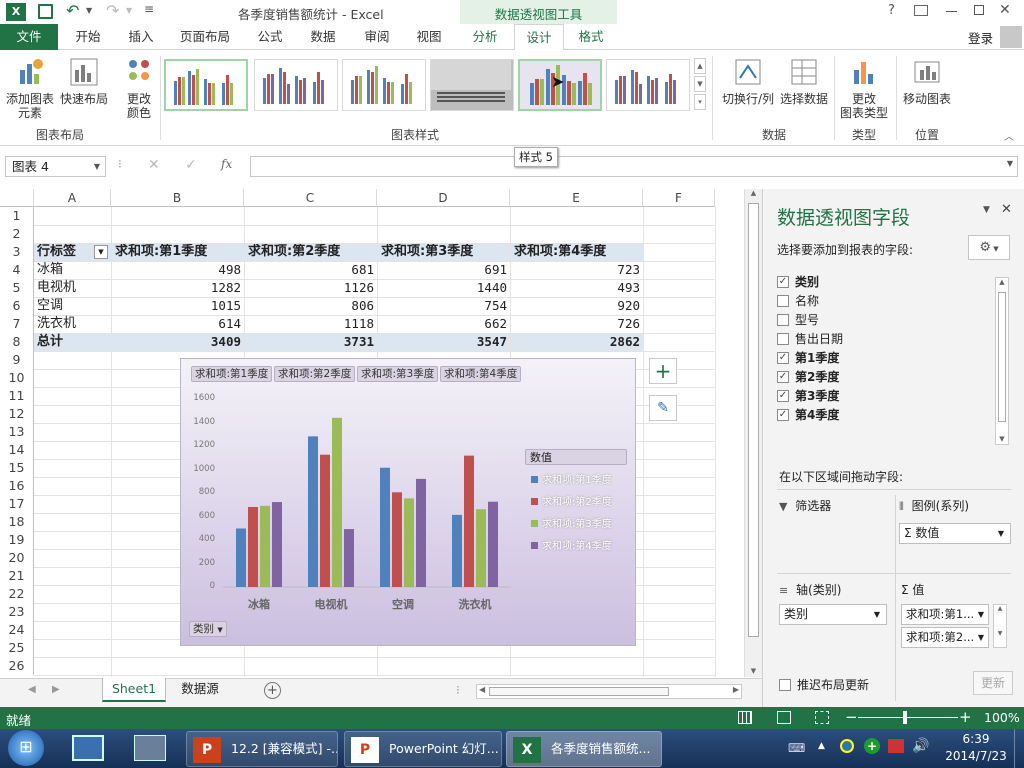  Describe the element at coordinates (17, 540) in the screenshot. I see `row-header: 19` at that location.